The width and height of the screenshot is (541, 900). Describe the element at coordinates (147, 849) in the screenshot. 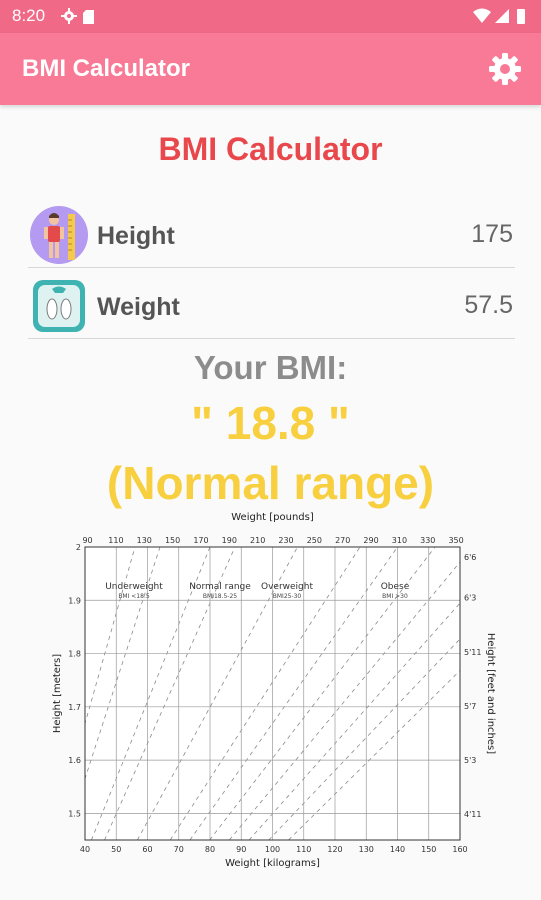

I see `chart-x-tick-2: 60` at that location.